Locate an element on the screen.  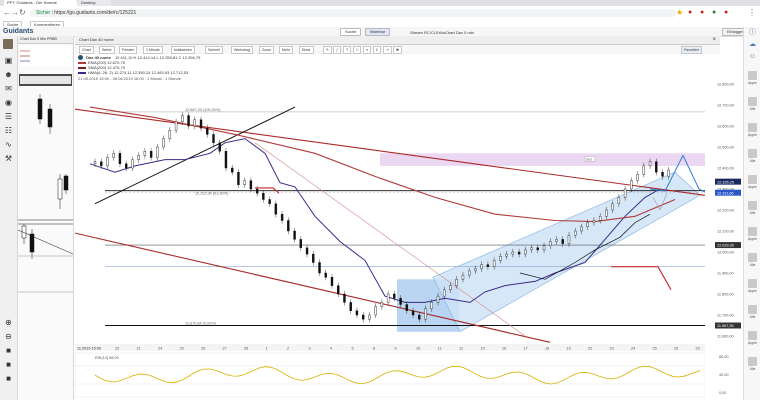
tools-icon: ⚒ is located at coordinates (8, 158).